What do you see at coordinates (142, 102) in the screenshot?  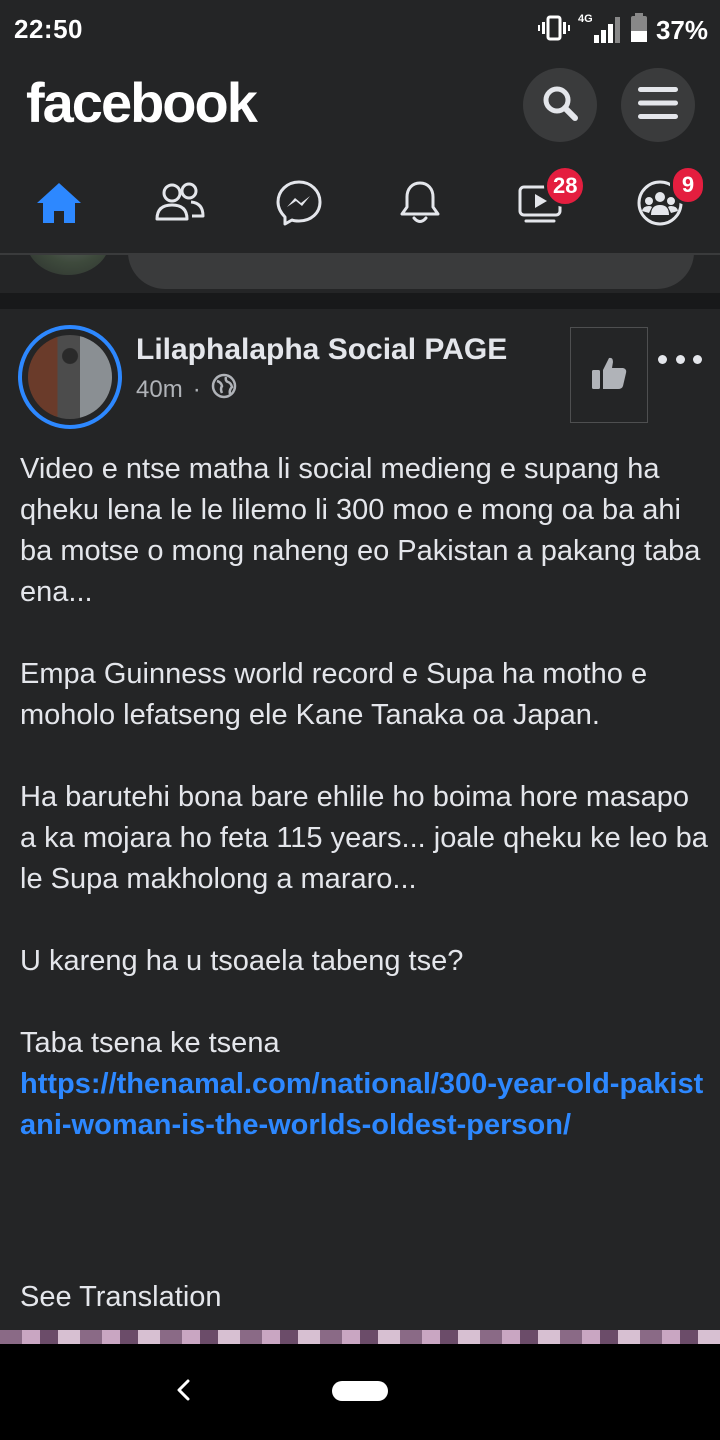 I see `facebook-logo: facebook` at bounding box center [142, 102].